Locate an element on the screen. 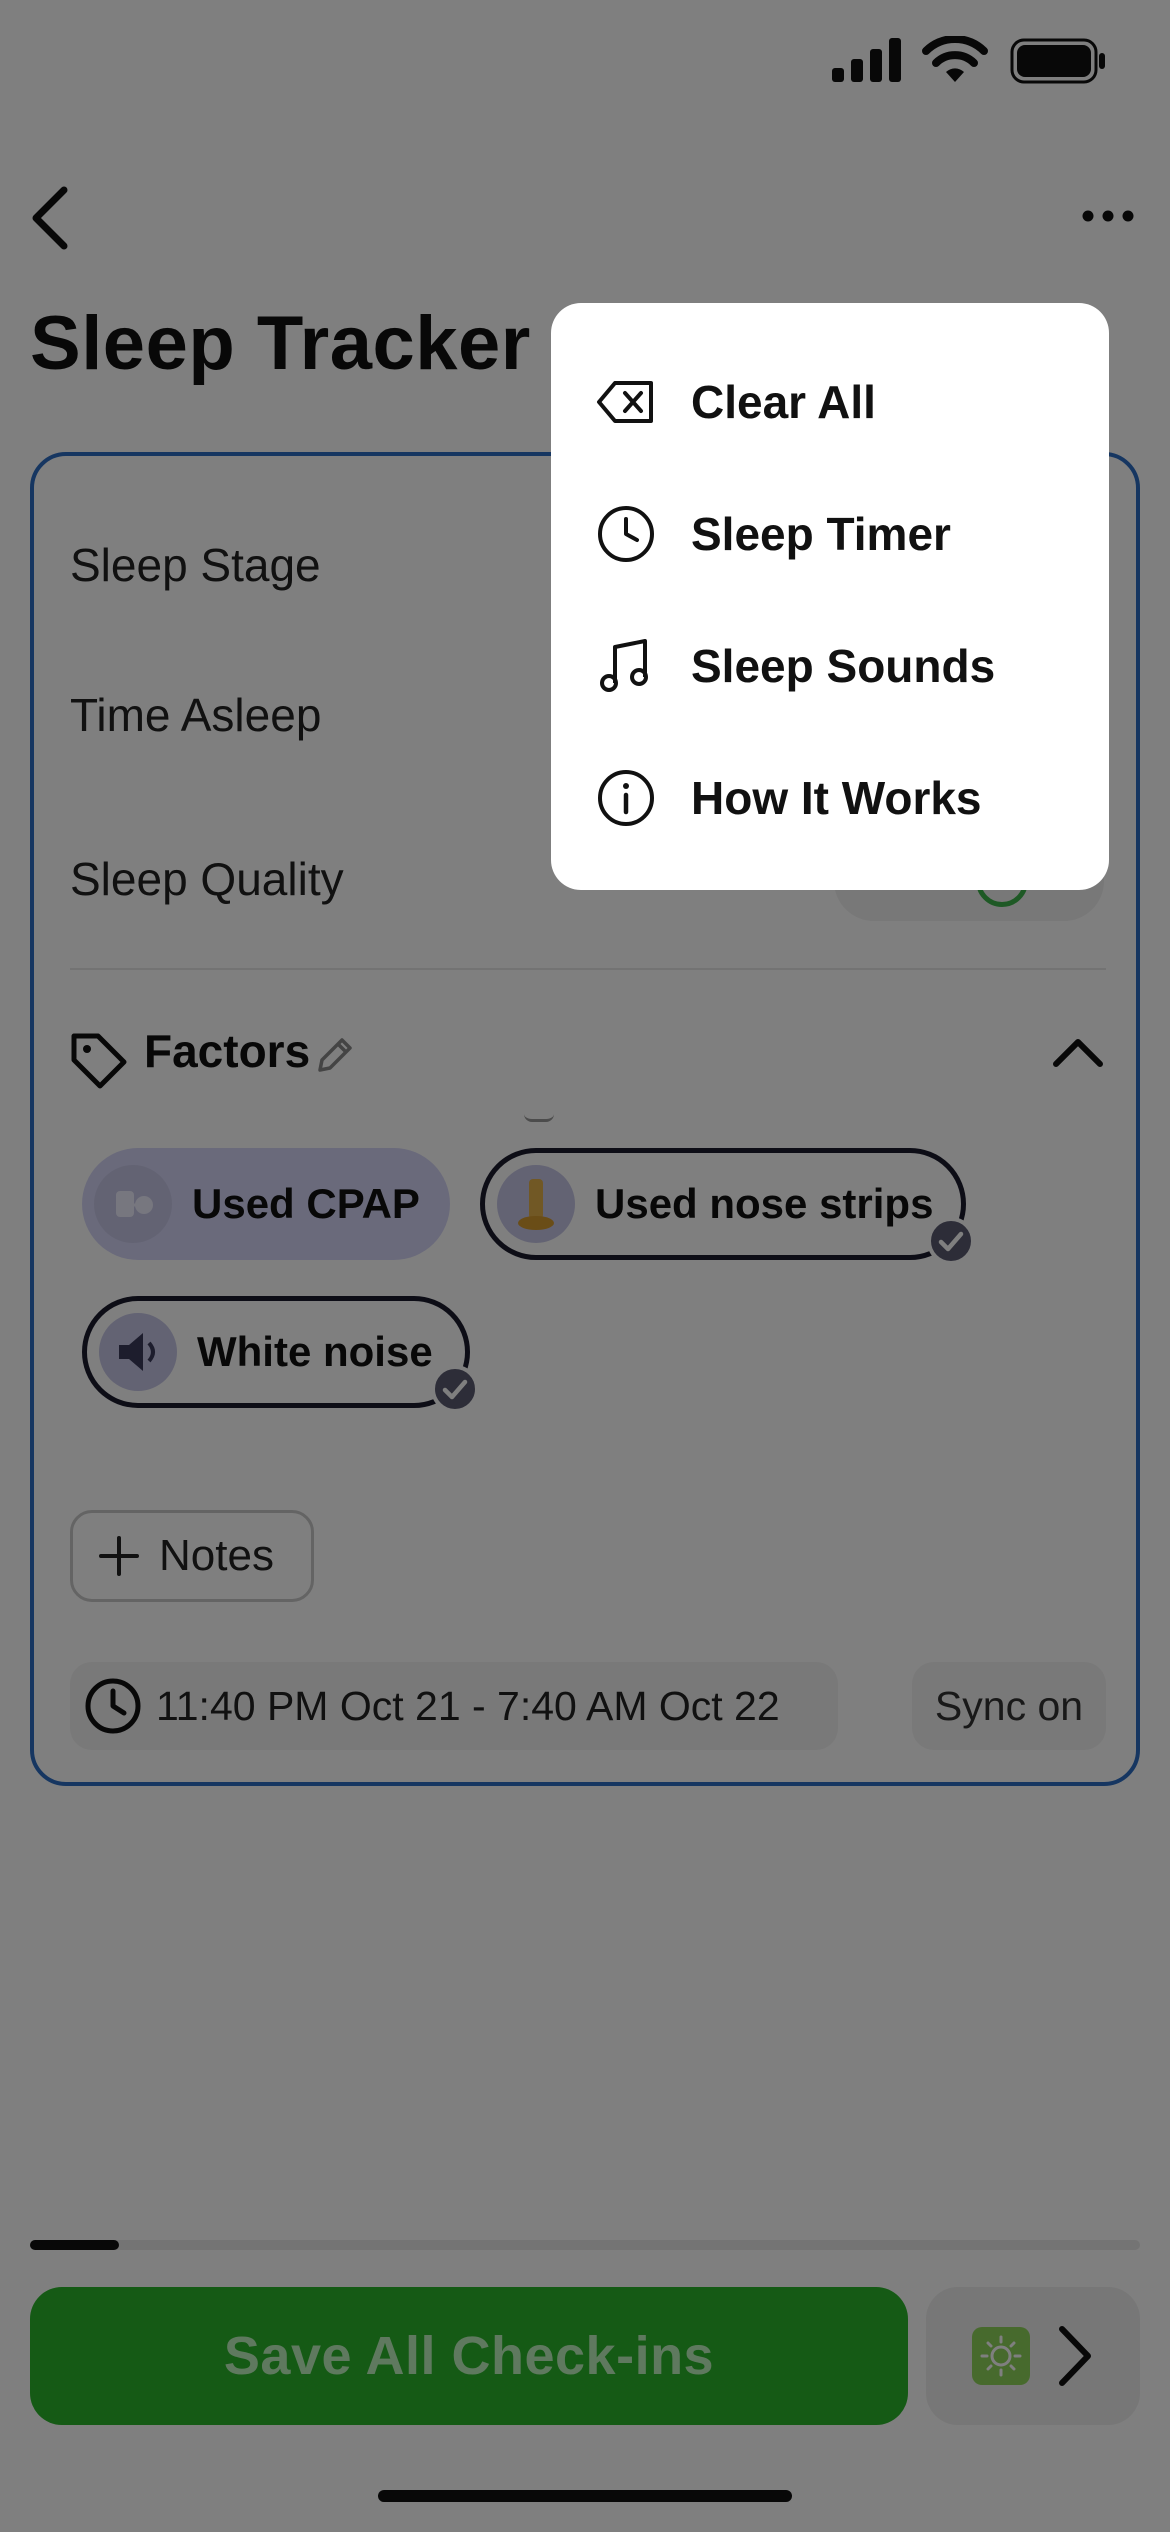  clock-icon is located at coordinates (626, 534).